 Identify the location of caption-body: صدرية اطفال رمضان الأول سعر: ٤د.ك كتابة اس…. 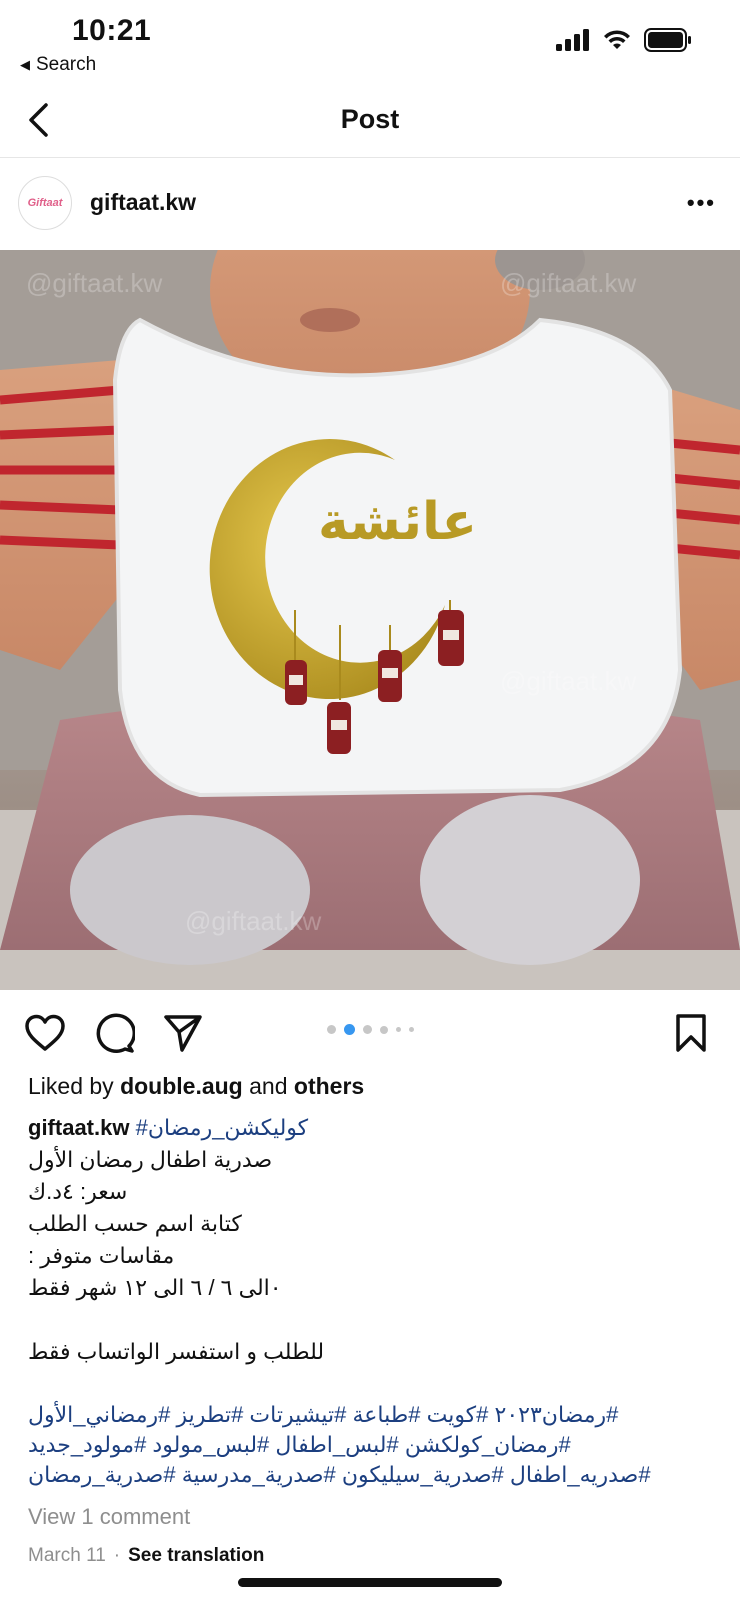
(373, 1272).